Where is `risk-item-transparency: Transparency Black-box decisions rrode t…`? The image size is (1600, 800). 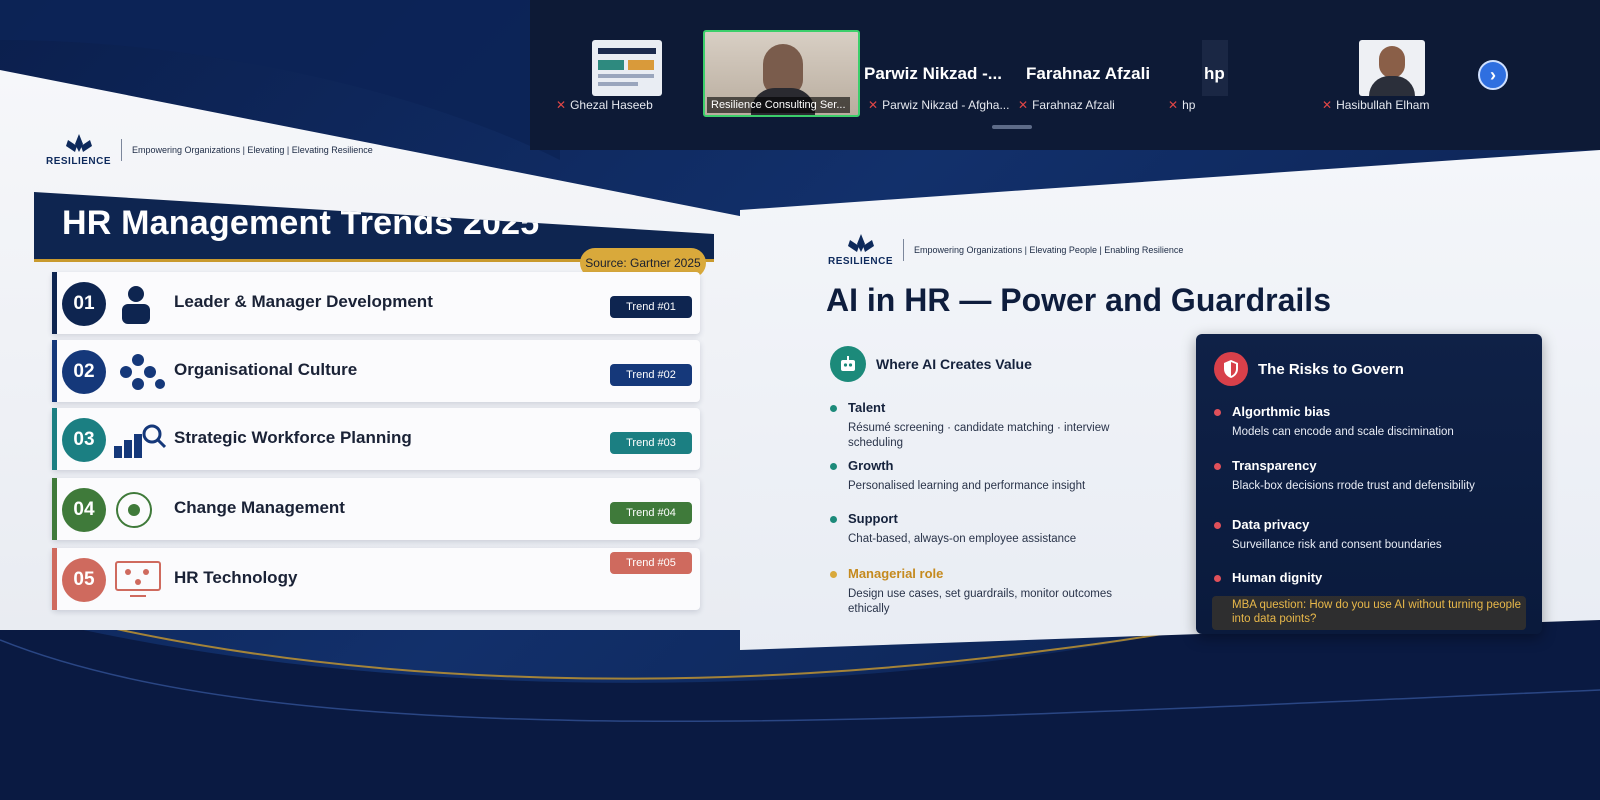 risk-item-transparency: Transparency Black-box decisions rrode t… is located at coordinates (1369, 475).